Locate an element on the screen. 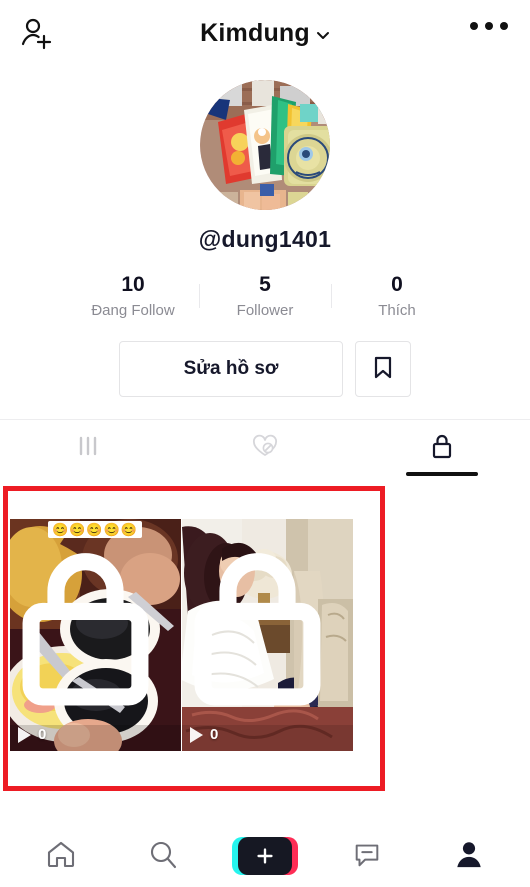 The image size is (530, 887). stat-followers: 5 Follower is located at coordinates (265, 296).